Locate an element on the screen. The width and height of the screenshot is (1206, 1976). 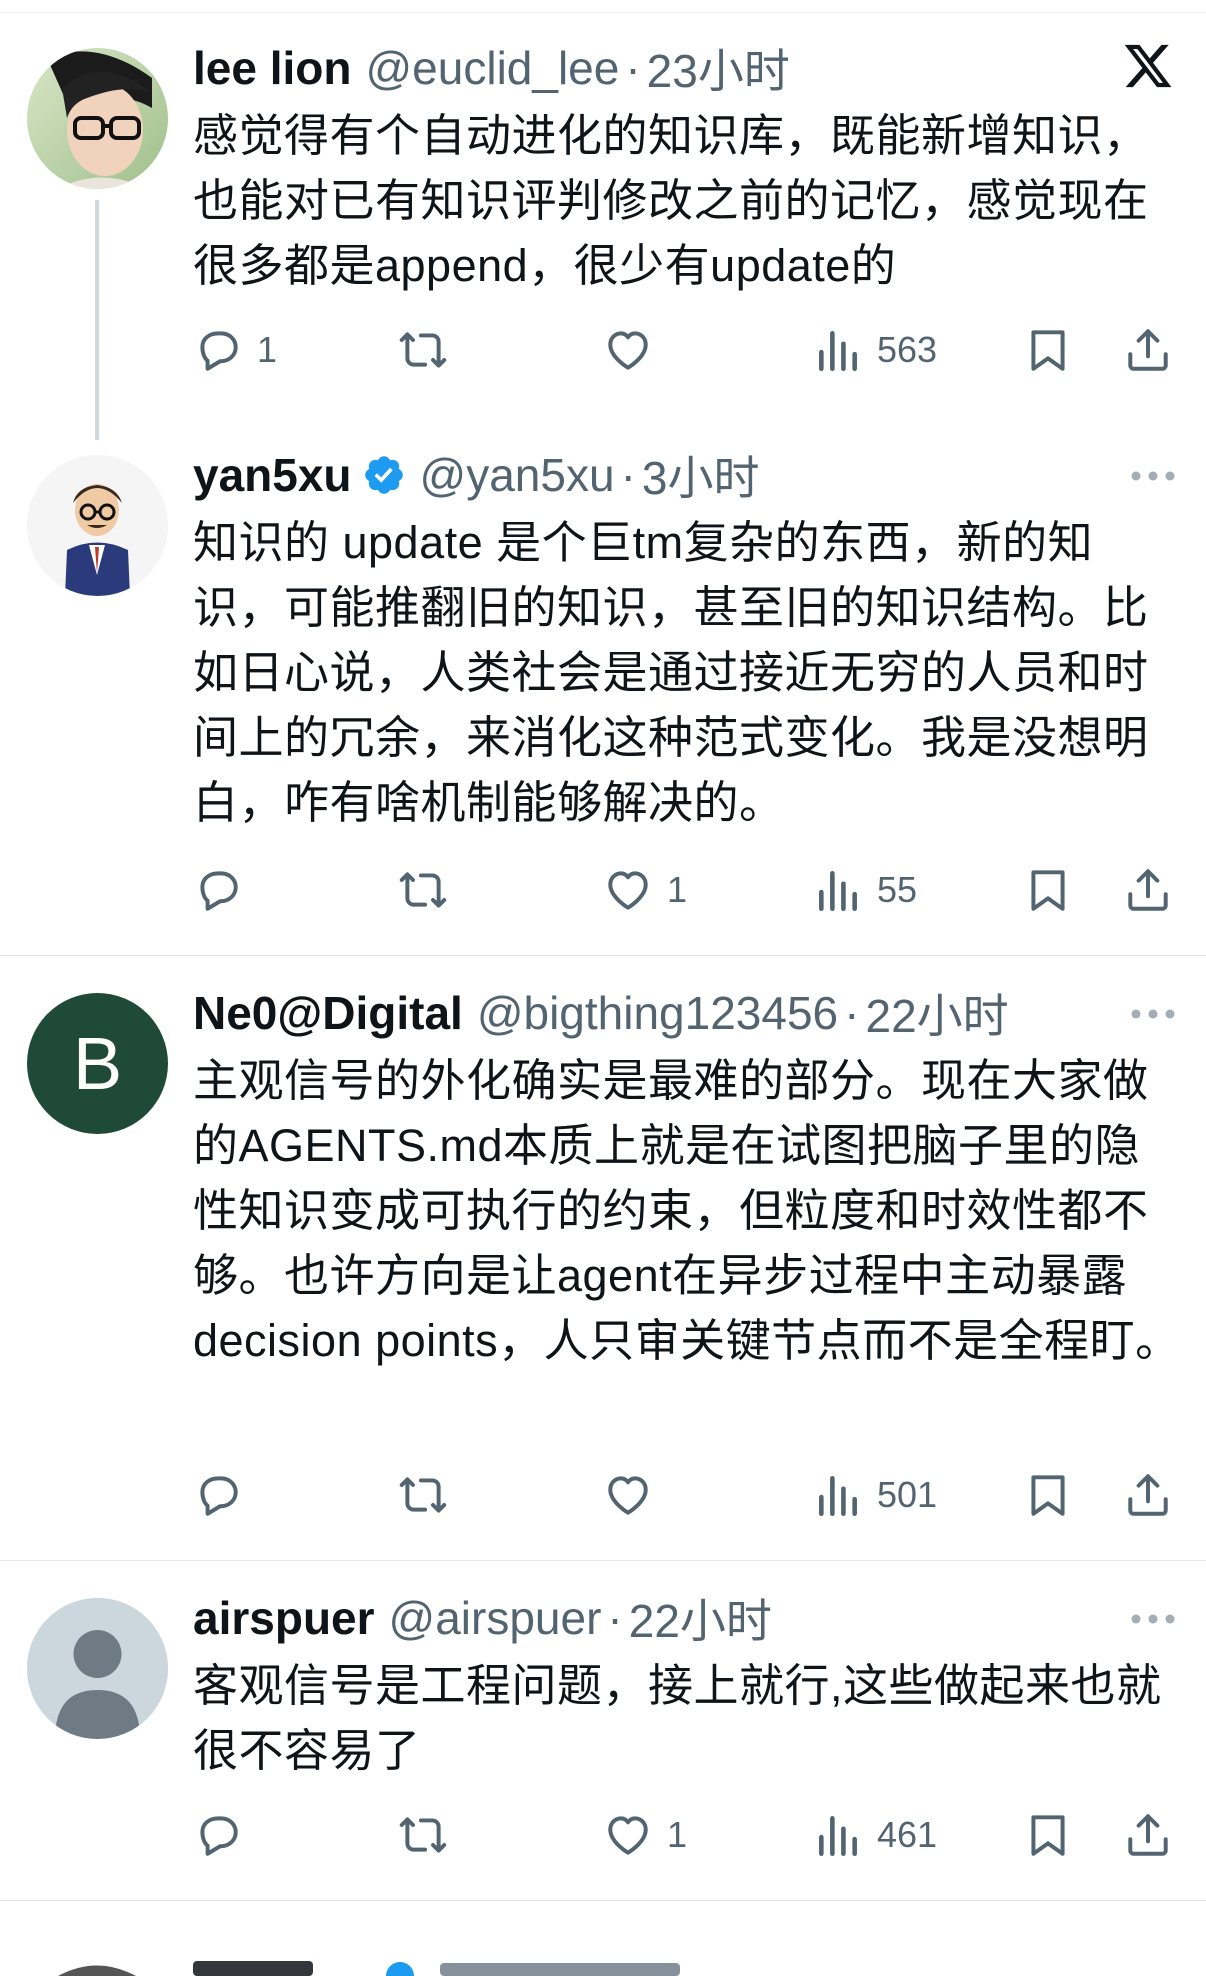
views-count: 563 is located at coordinates (907, 349).